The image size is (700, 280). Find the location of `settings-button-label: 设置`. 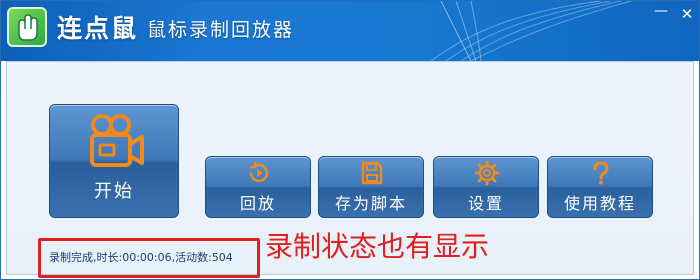

settings-button-label: 设置 is located at coordinates (485, 203).